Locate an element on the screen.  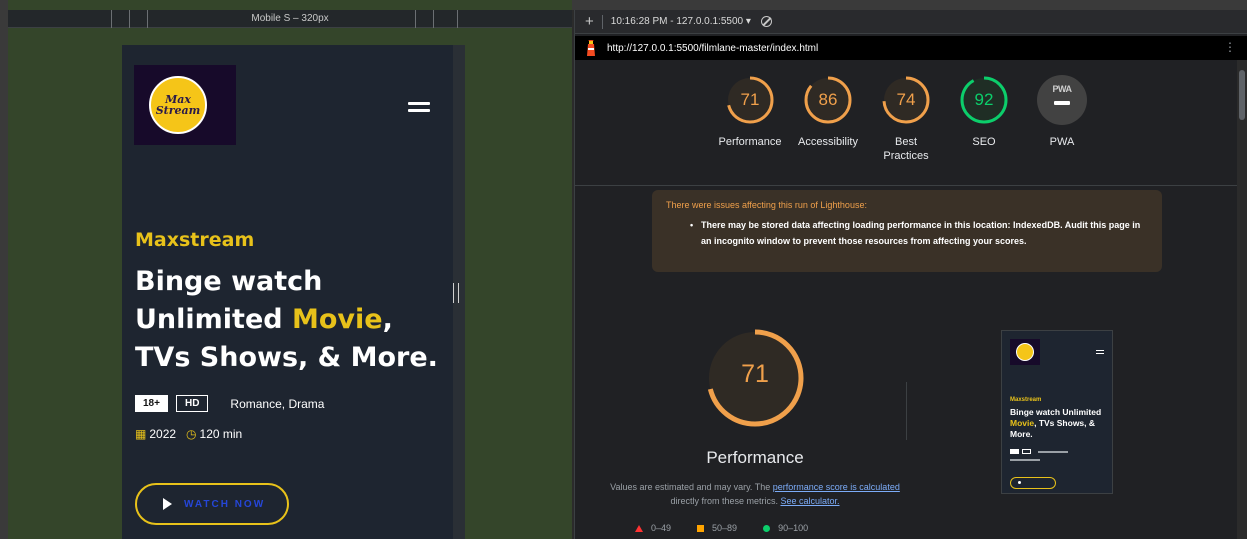
thumb-brand: Maxstream is located at coordinates (1026, 400).